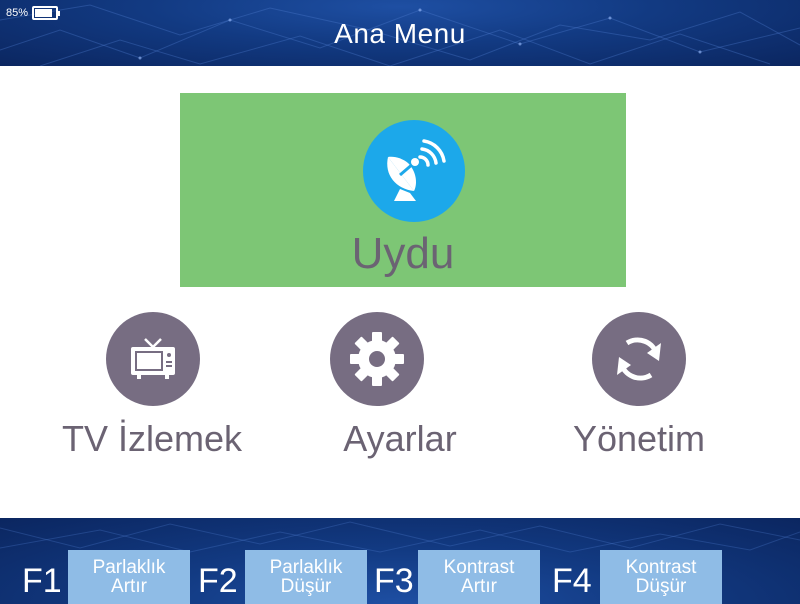 The width and height of the screenshot is (800, 604). Describe the element at coordinates (400, 438) in the screenshot. I see `menu-item-label: Ayarlar` at that location.